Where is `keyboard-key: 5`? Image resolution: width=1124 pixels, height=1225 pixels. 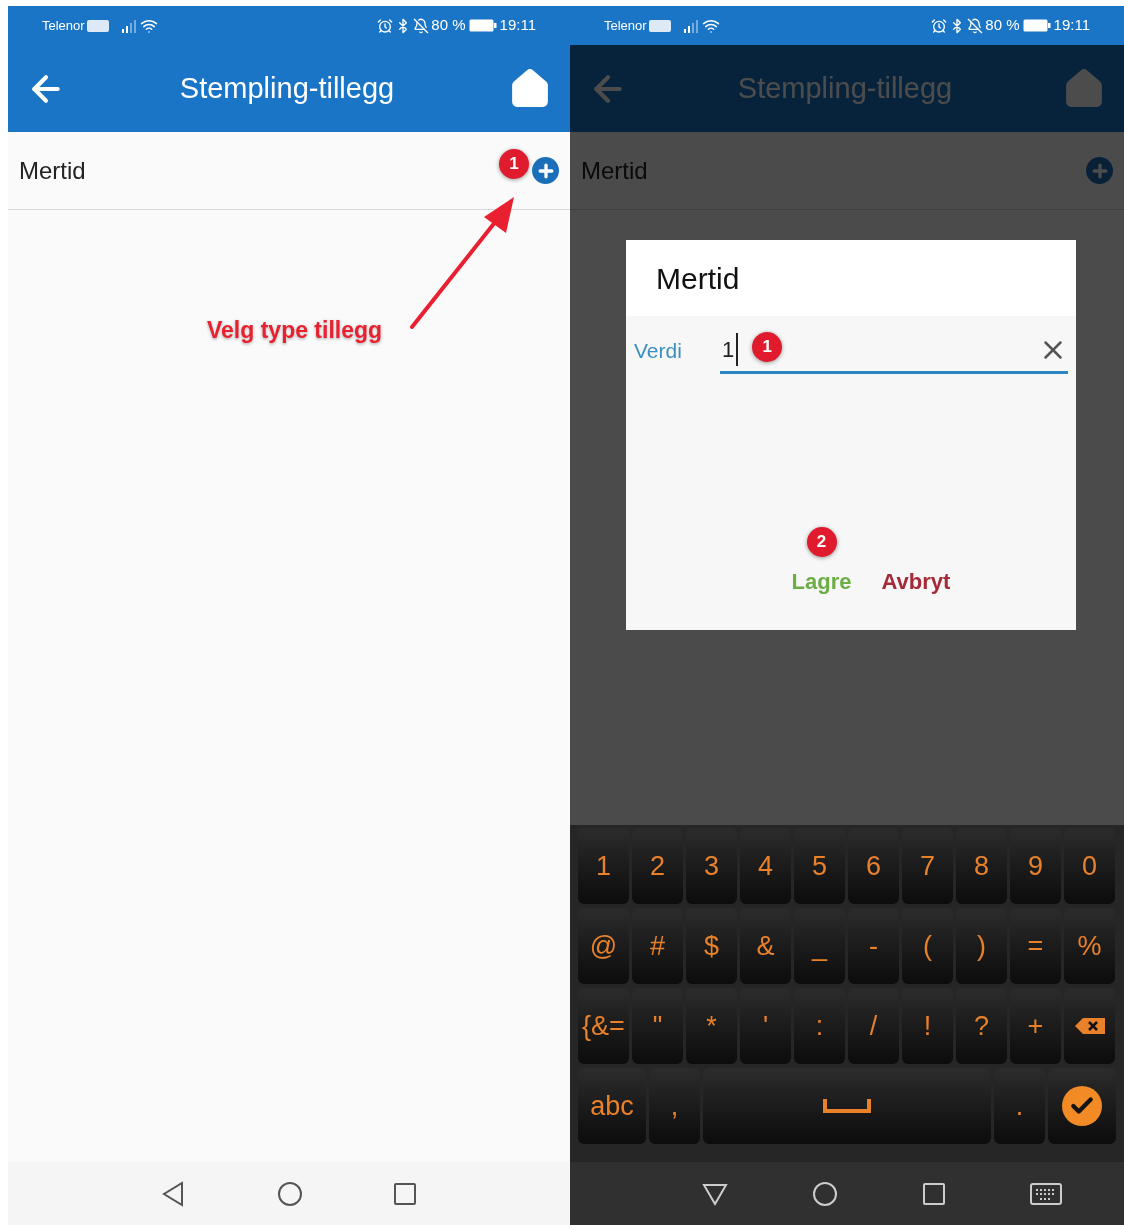
keyboard-key: 5 is located at coordinates (819, 866).